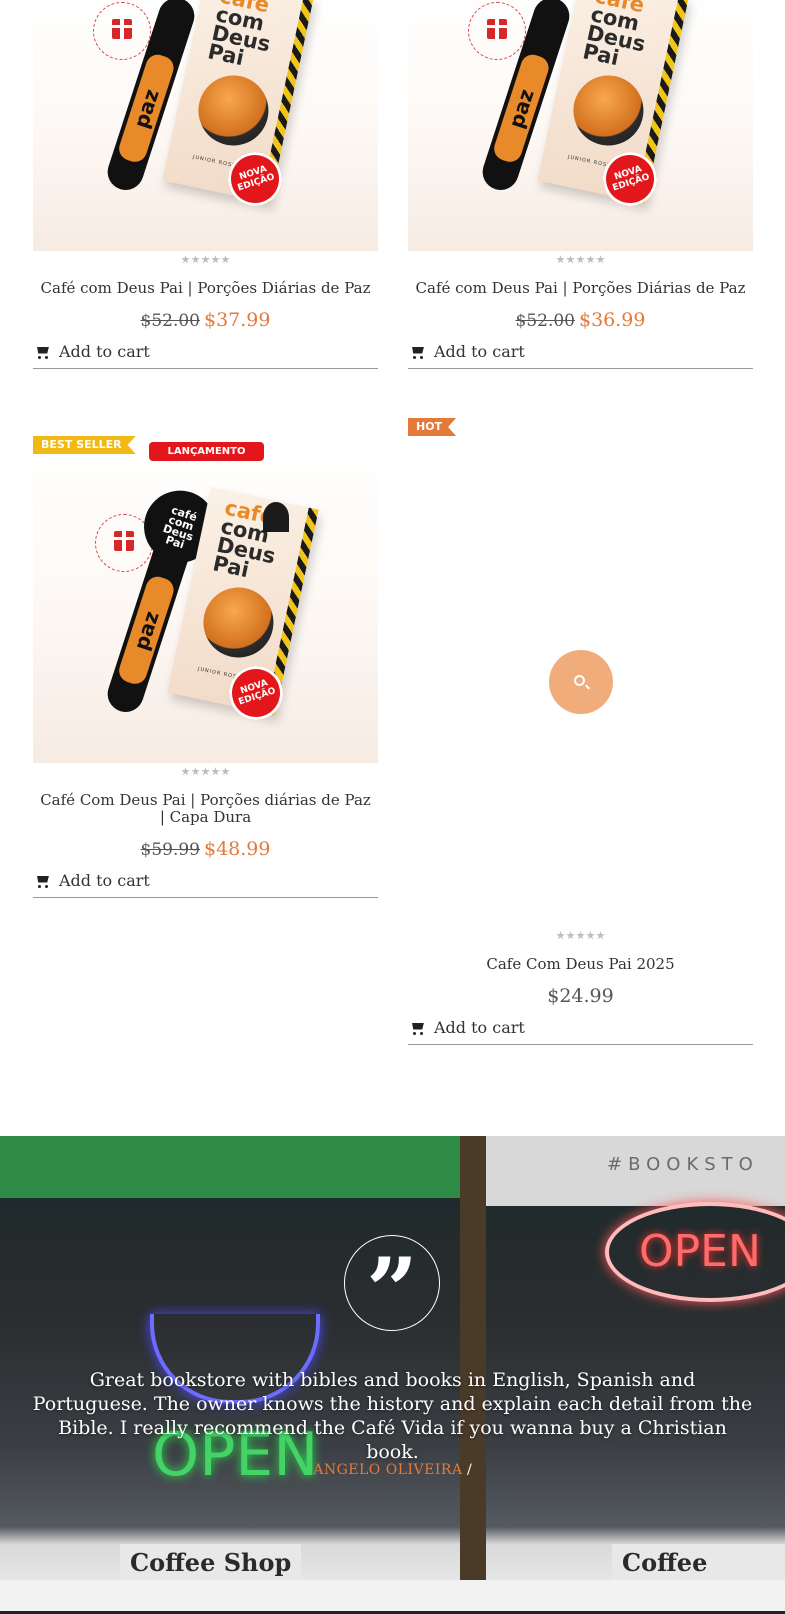  Describe the element at coordinates (205, 849) in the screenshot. I see `product-price: $59.99 $48.99` at that location.